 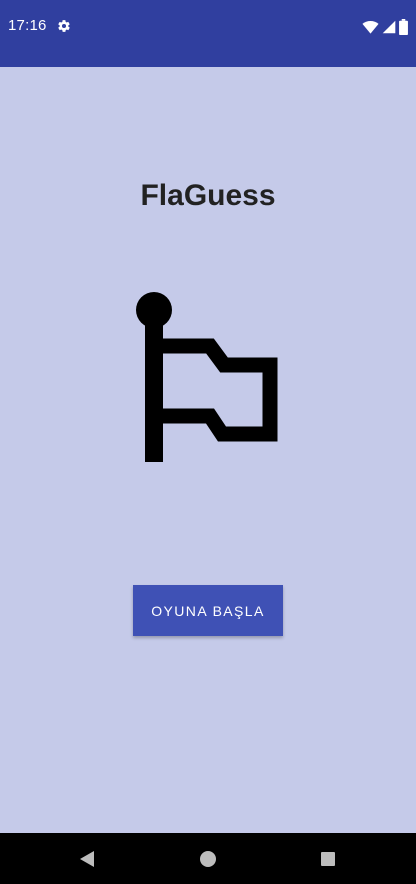 I want to click on wifi-icon, so click(x=370, y=27).